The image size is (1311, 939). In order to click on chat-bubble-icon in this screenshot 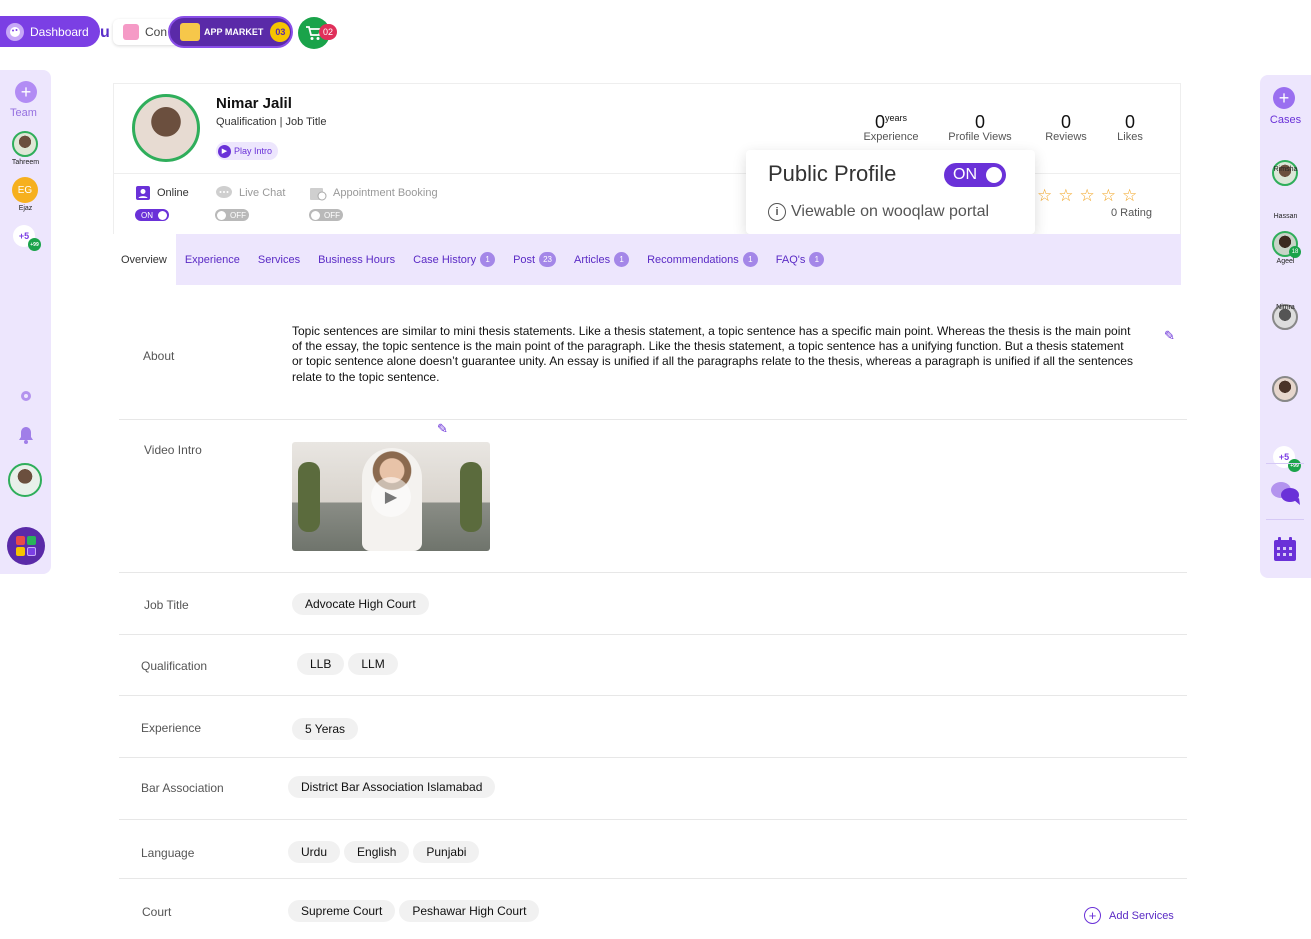, I will do `click(224, 192)`.